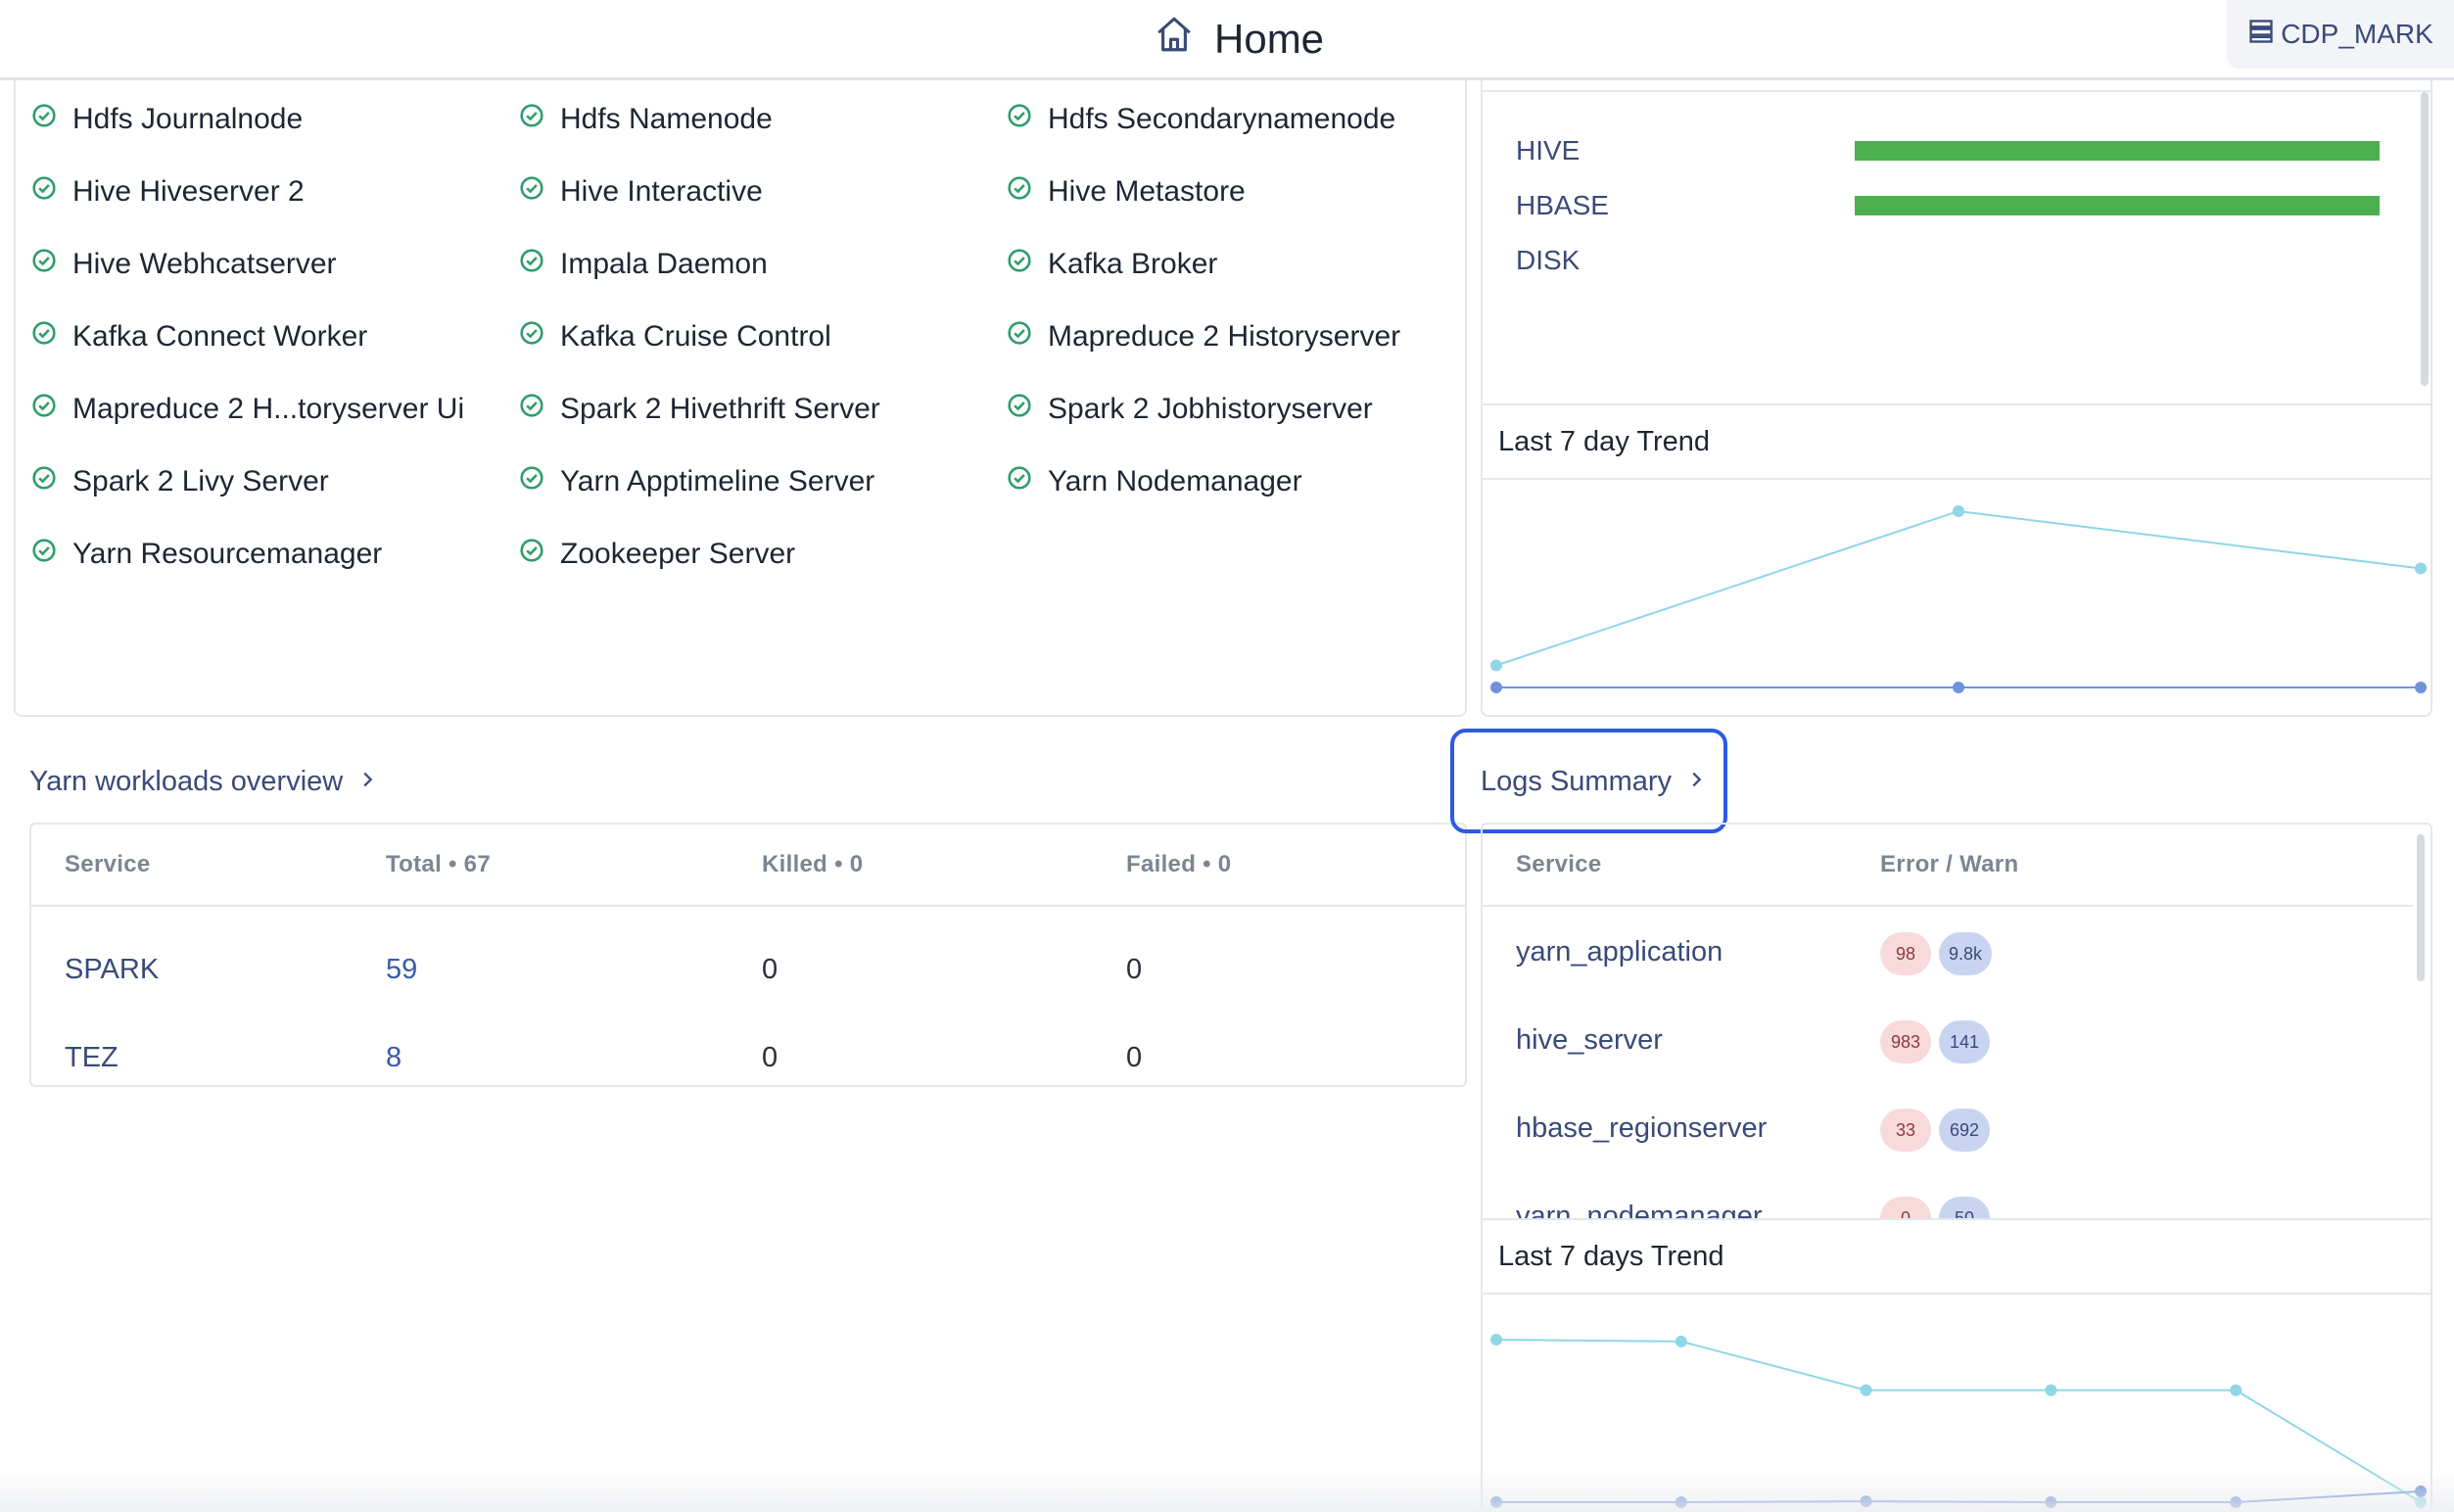 Image resolution: width=2454 pixels, height=1512 pixels. Describe the element at coordinates (1641, 1129) in the screenshot. I see `log-service-link: hbase_regionserver` at that location.